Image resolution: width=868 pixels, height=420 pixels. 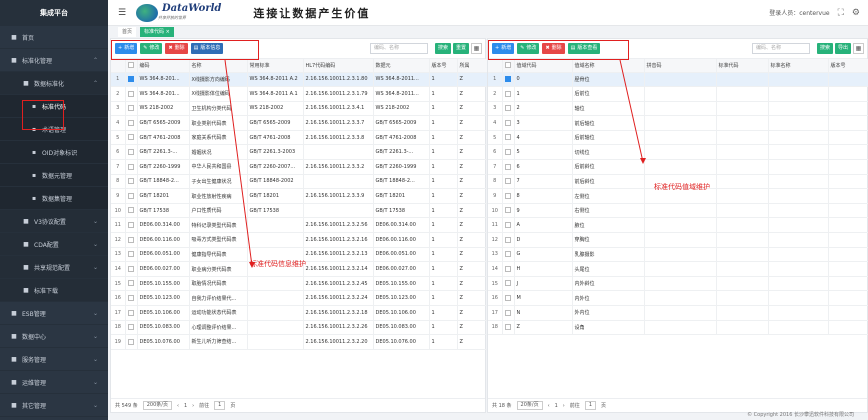 I want to click on right-annotation: 标准代码值域维护, so click(x=682, y=187).